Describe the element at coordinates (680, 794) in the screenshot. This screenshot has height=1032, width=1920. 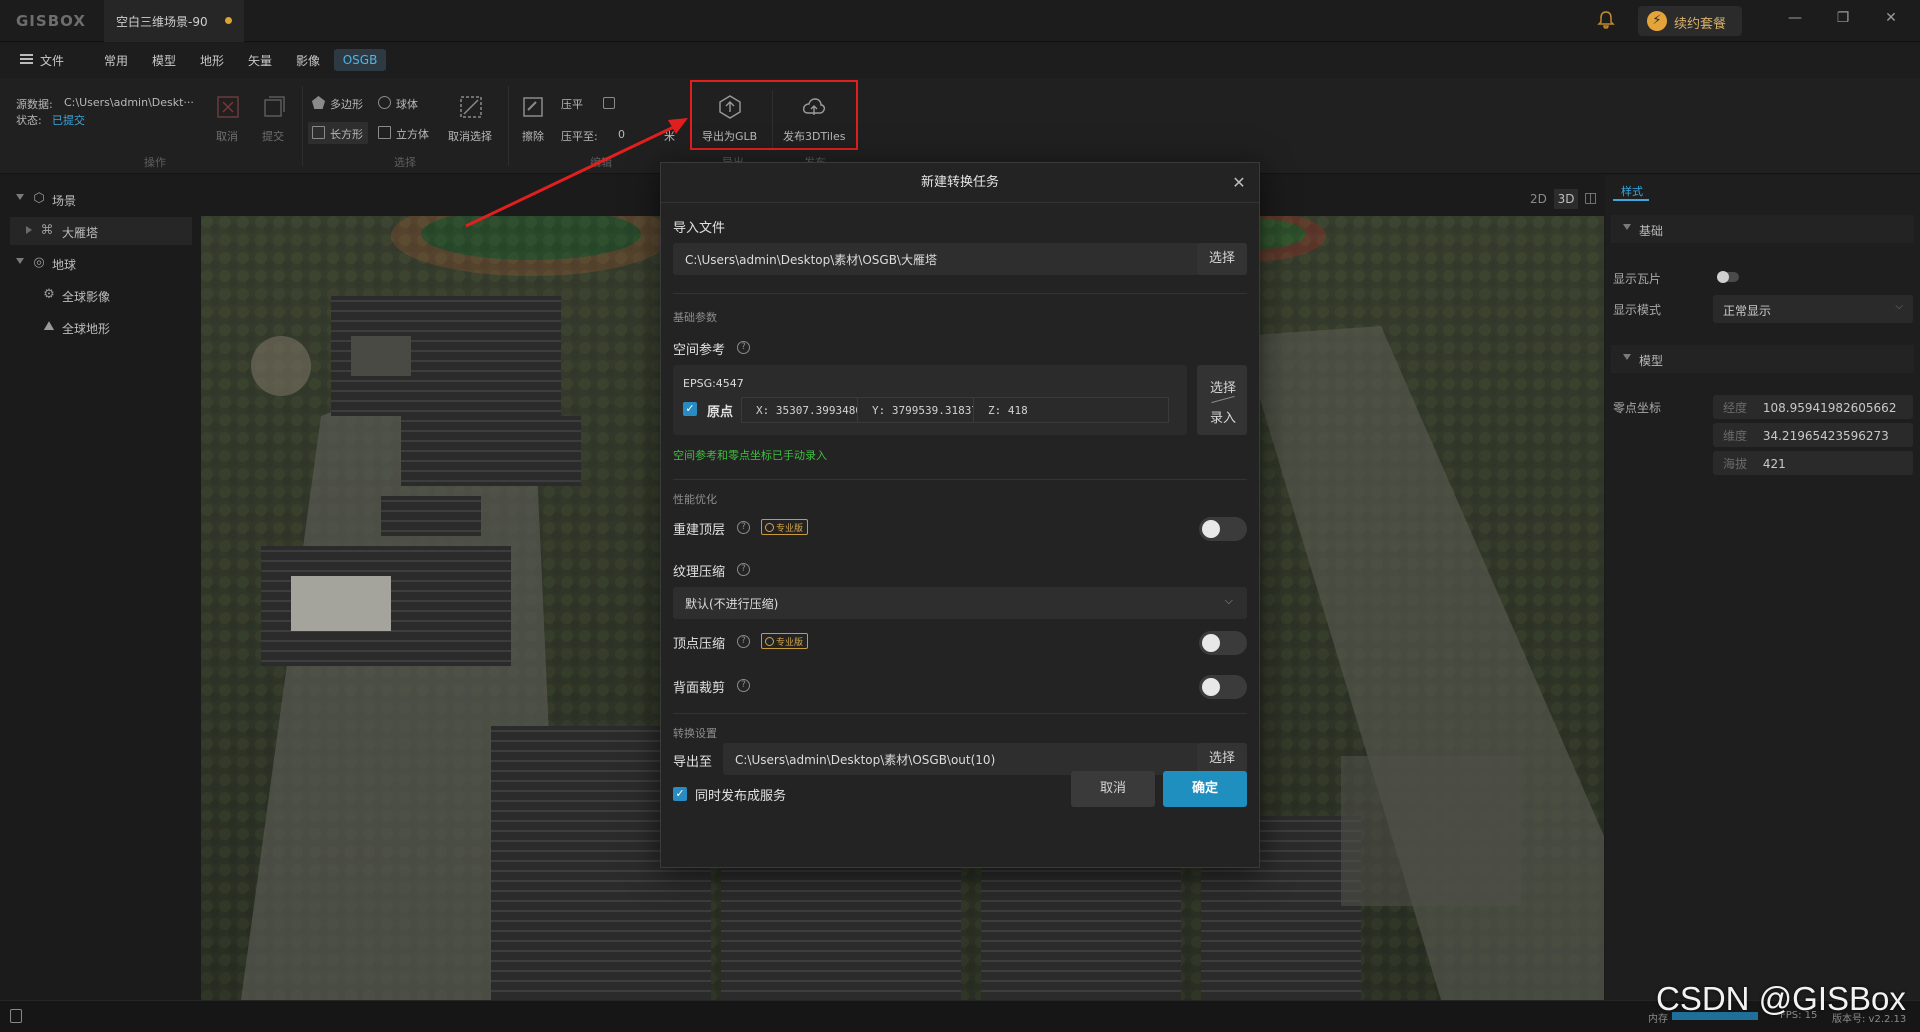
I see `publish-service-checkbox: ✓` at that location.